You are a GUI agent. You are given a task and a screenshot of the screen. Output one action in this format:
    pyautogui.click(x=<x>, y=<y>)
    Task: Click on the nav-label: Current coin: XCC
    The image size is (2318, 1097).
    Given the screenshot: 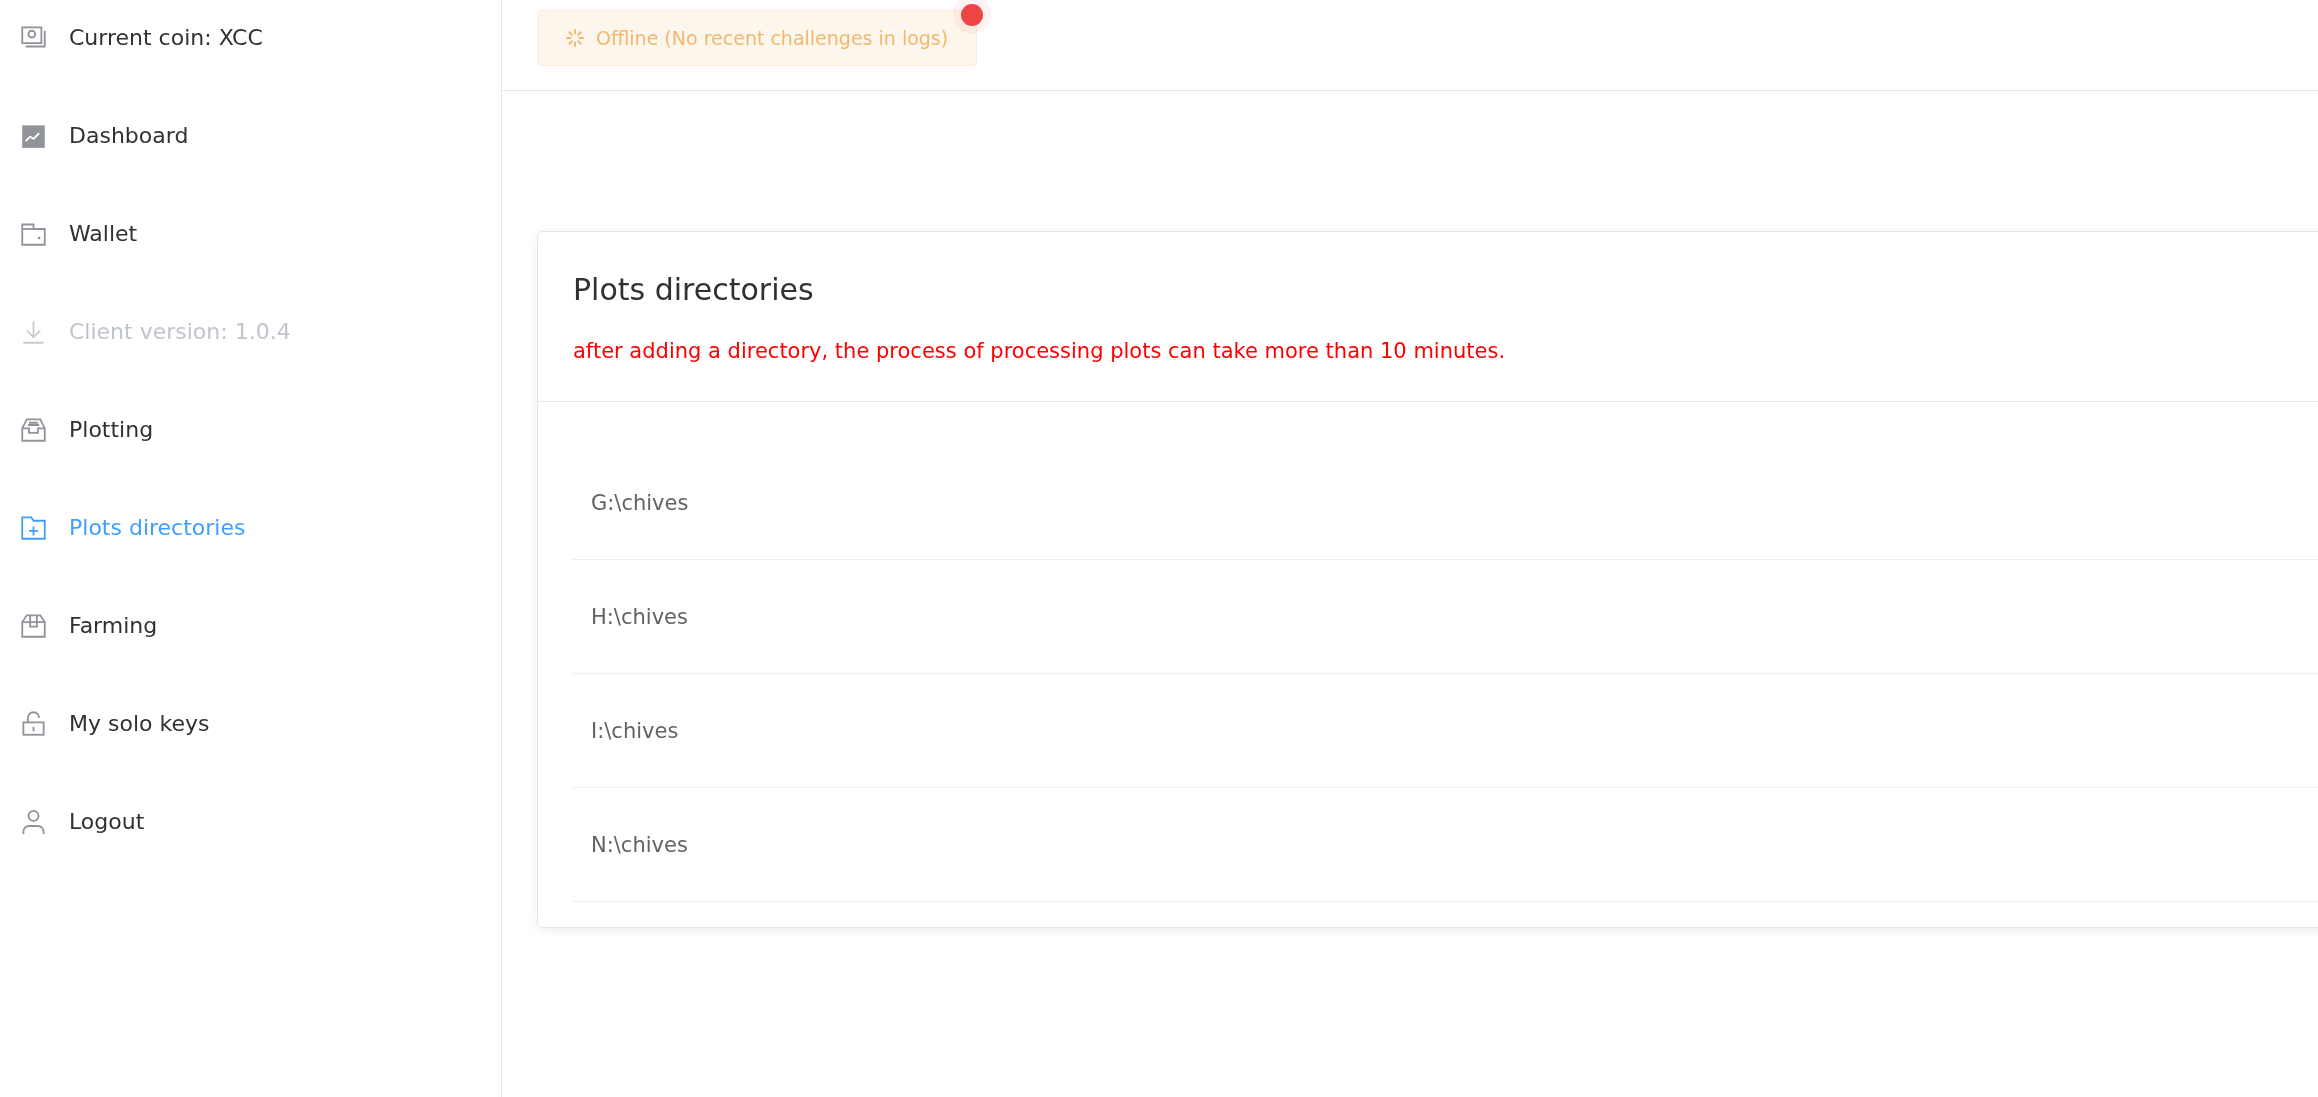 What is the action you would take?
    pyautogui.click(x=166, y=37)
    